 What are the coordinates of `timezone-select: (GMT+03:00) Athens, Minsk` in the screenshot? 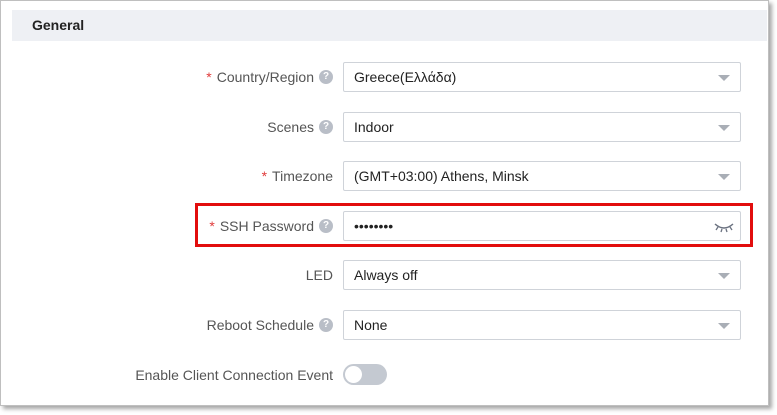 It's located at (542, 176).